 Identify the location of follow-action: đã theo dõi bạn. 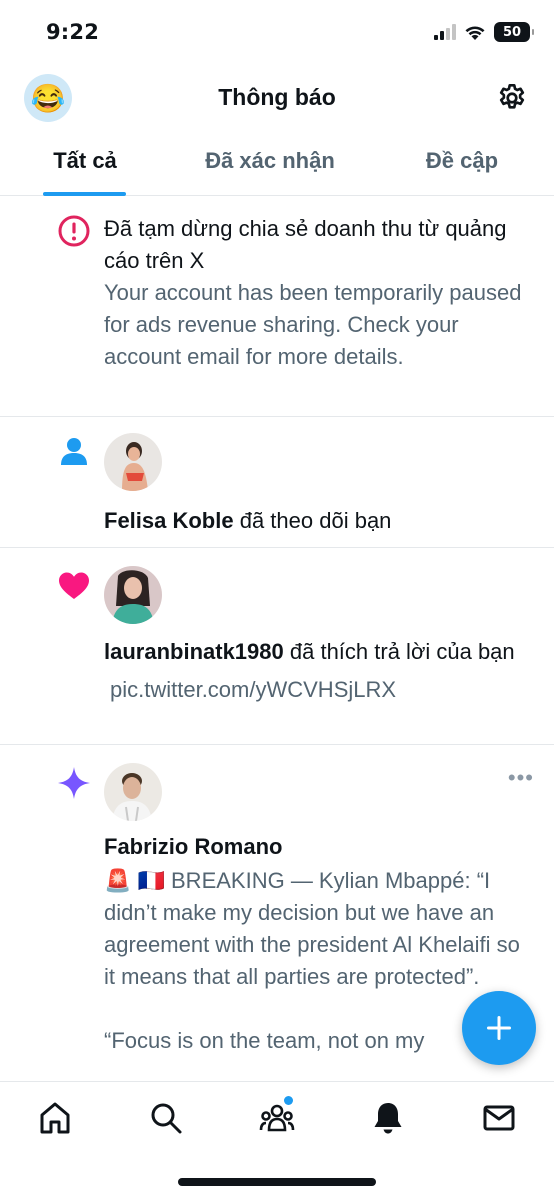
(315, 520).